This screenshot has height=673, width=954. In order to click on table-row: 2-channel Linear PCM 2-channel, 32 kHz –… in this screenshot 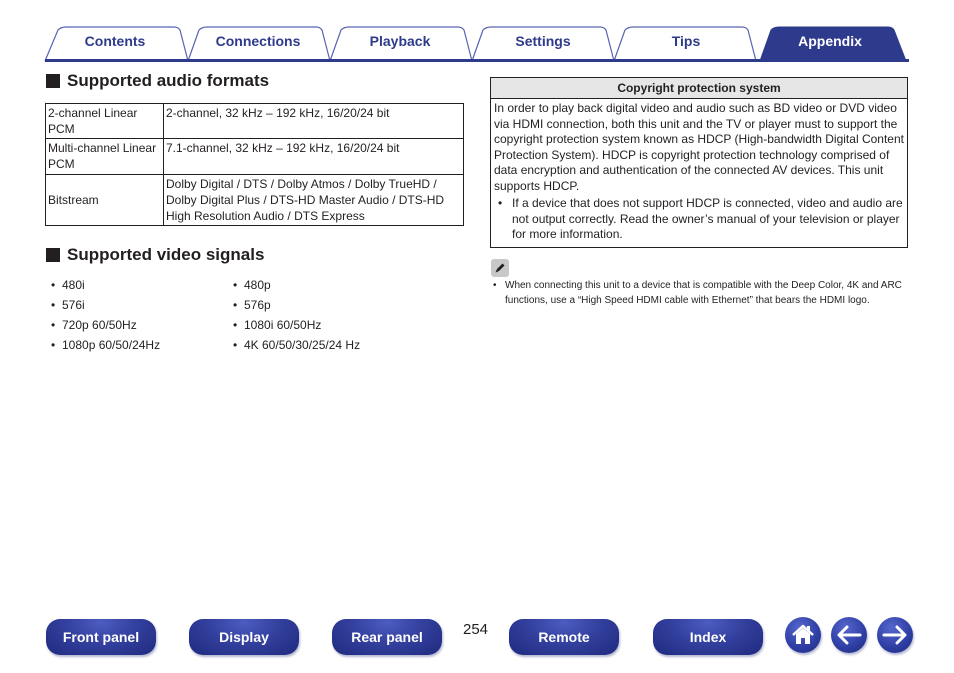, I will do `click(254, 121)`.